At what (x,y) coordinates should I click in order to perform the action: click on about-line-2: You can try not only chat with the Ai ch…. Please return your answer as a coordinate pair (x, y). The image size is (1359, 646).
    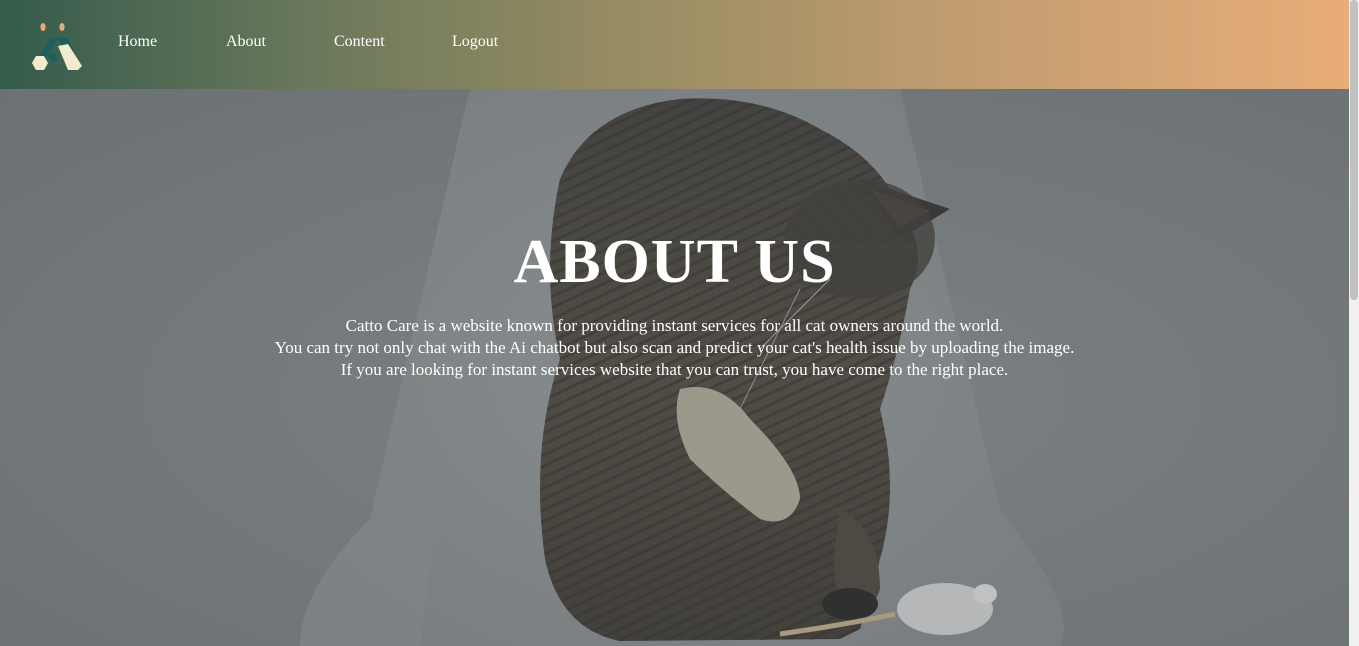
    Looking at the image, I should click on (674, 347).